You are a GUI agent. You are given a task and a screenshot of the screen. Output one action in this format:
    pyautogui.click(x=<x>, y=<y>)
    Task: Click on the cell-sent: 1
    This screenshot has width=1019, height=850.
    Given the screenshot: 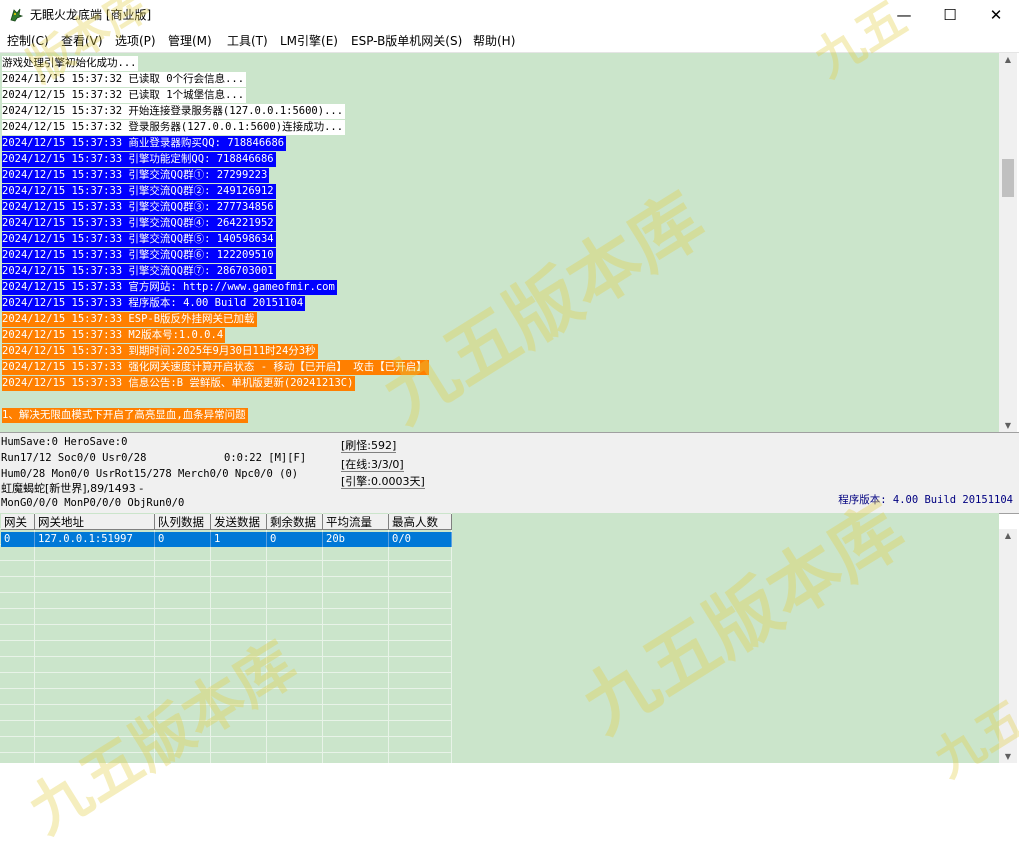 What is the action you would take?
    pyautogui.click(x=239, y=539)
    